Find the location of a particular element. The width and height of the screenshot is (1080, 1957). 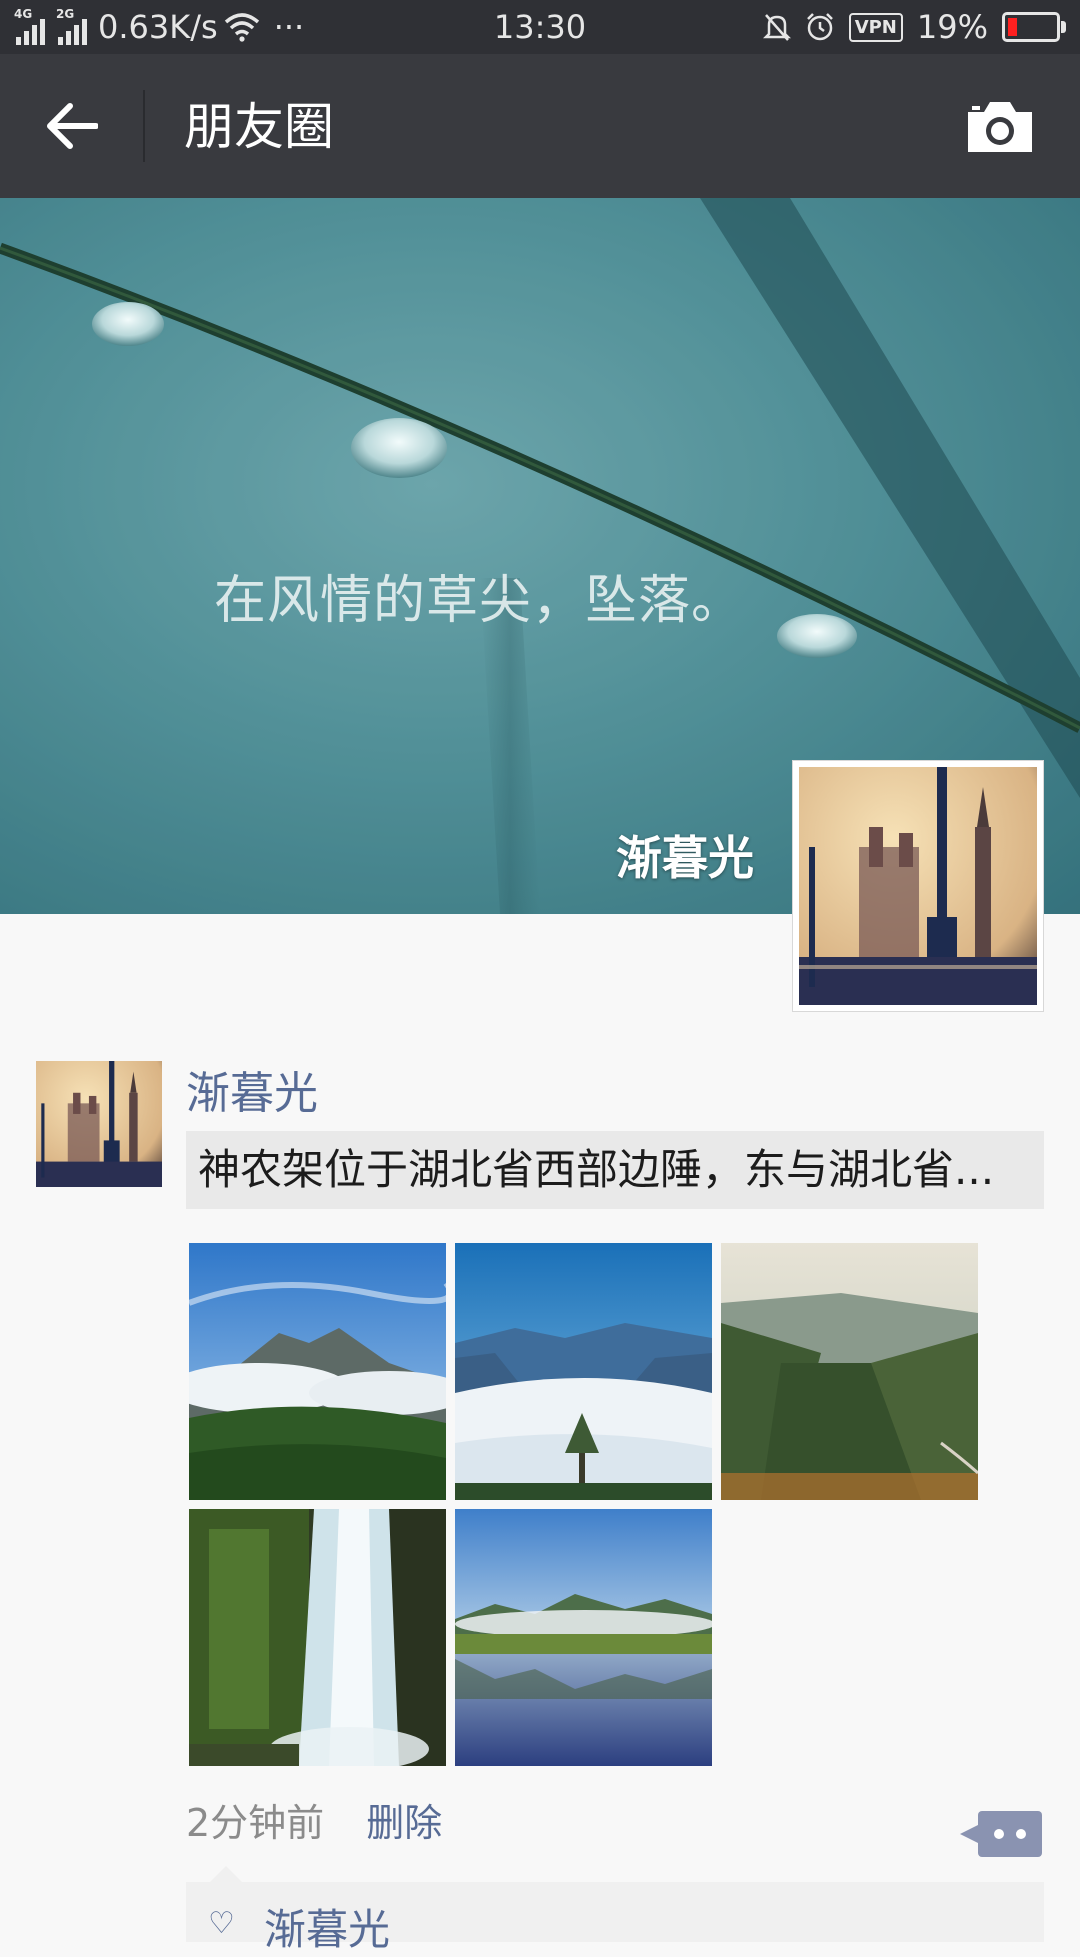

title-bar: 朋友圈 is located at coordinates (540, 126).